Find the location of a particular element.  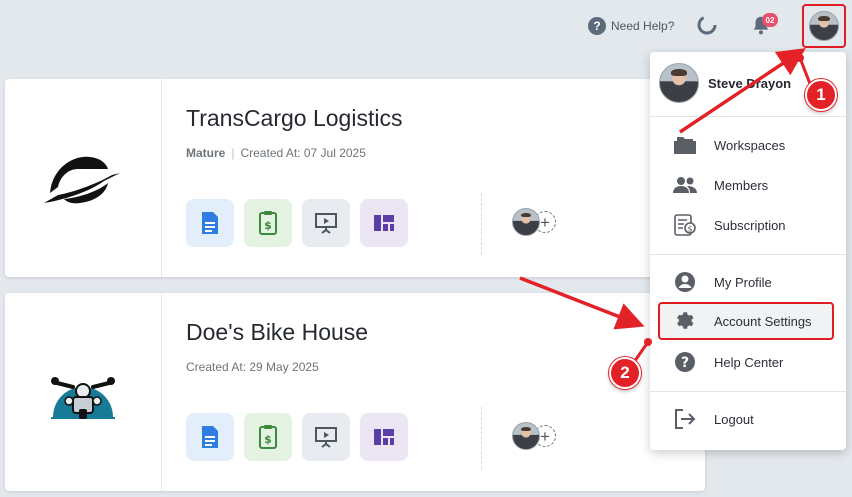

menu-item-members: Members is located at coordinates (748, 185).